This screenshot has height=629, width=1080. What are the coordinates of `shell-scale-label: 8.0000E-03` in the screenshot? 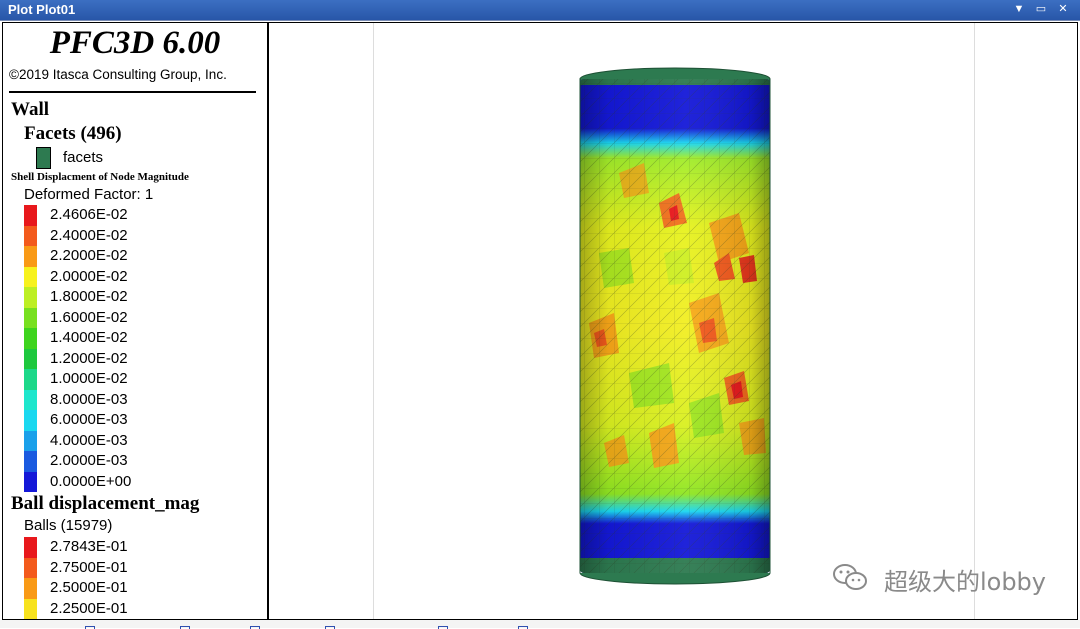 It's located at (89, 399).